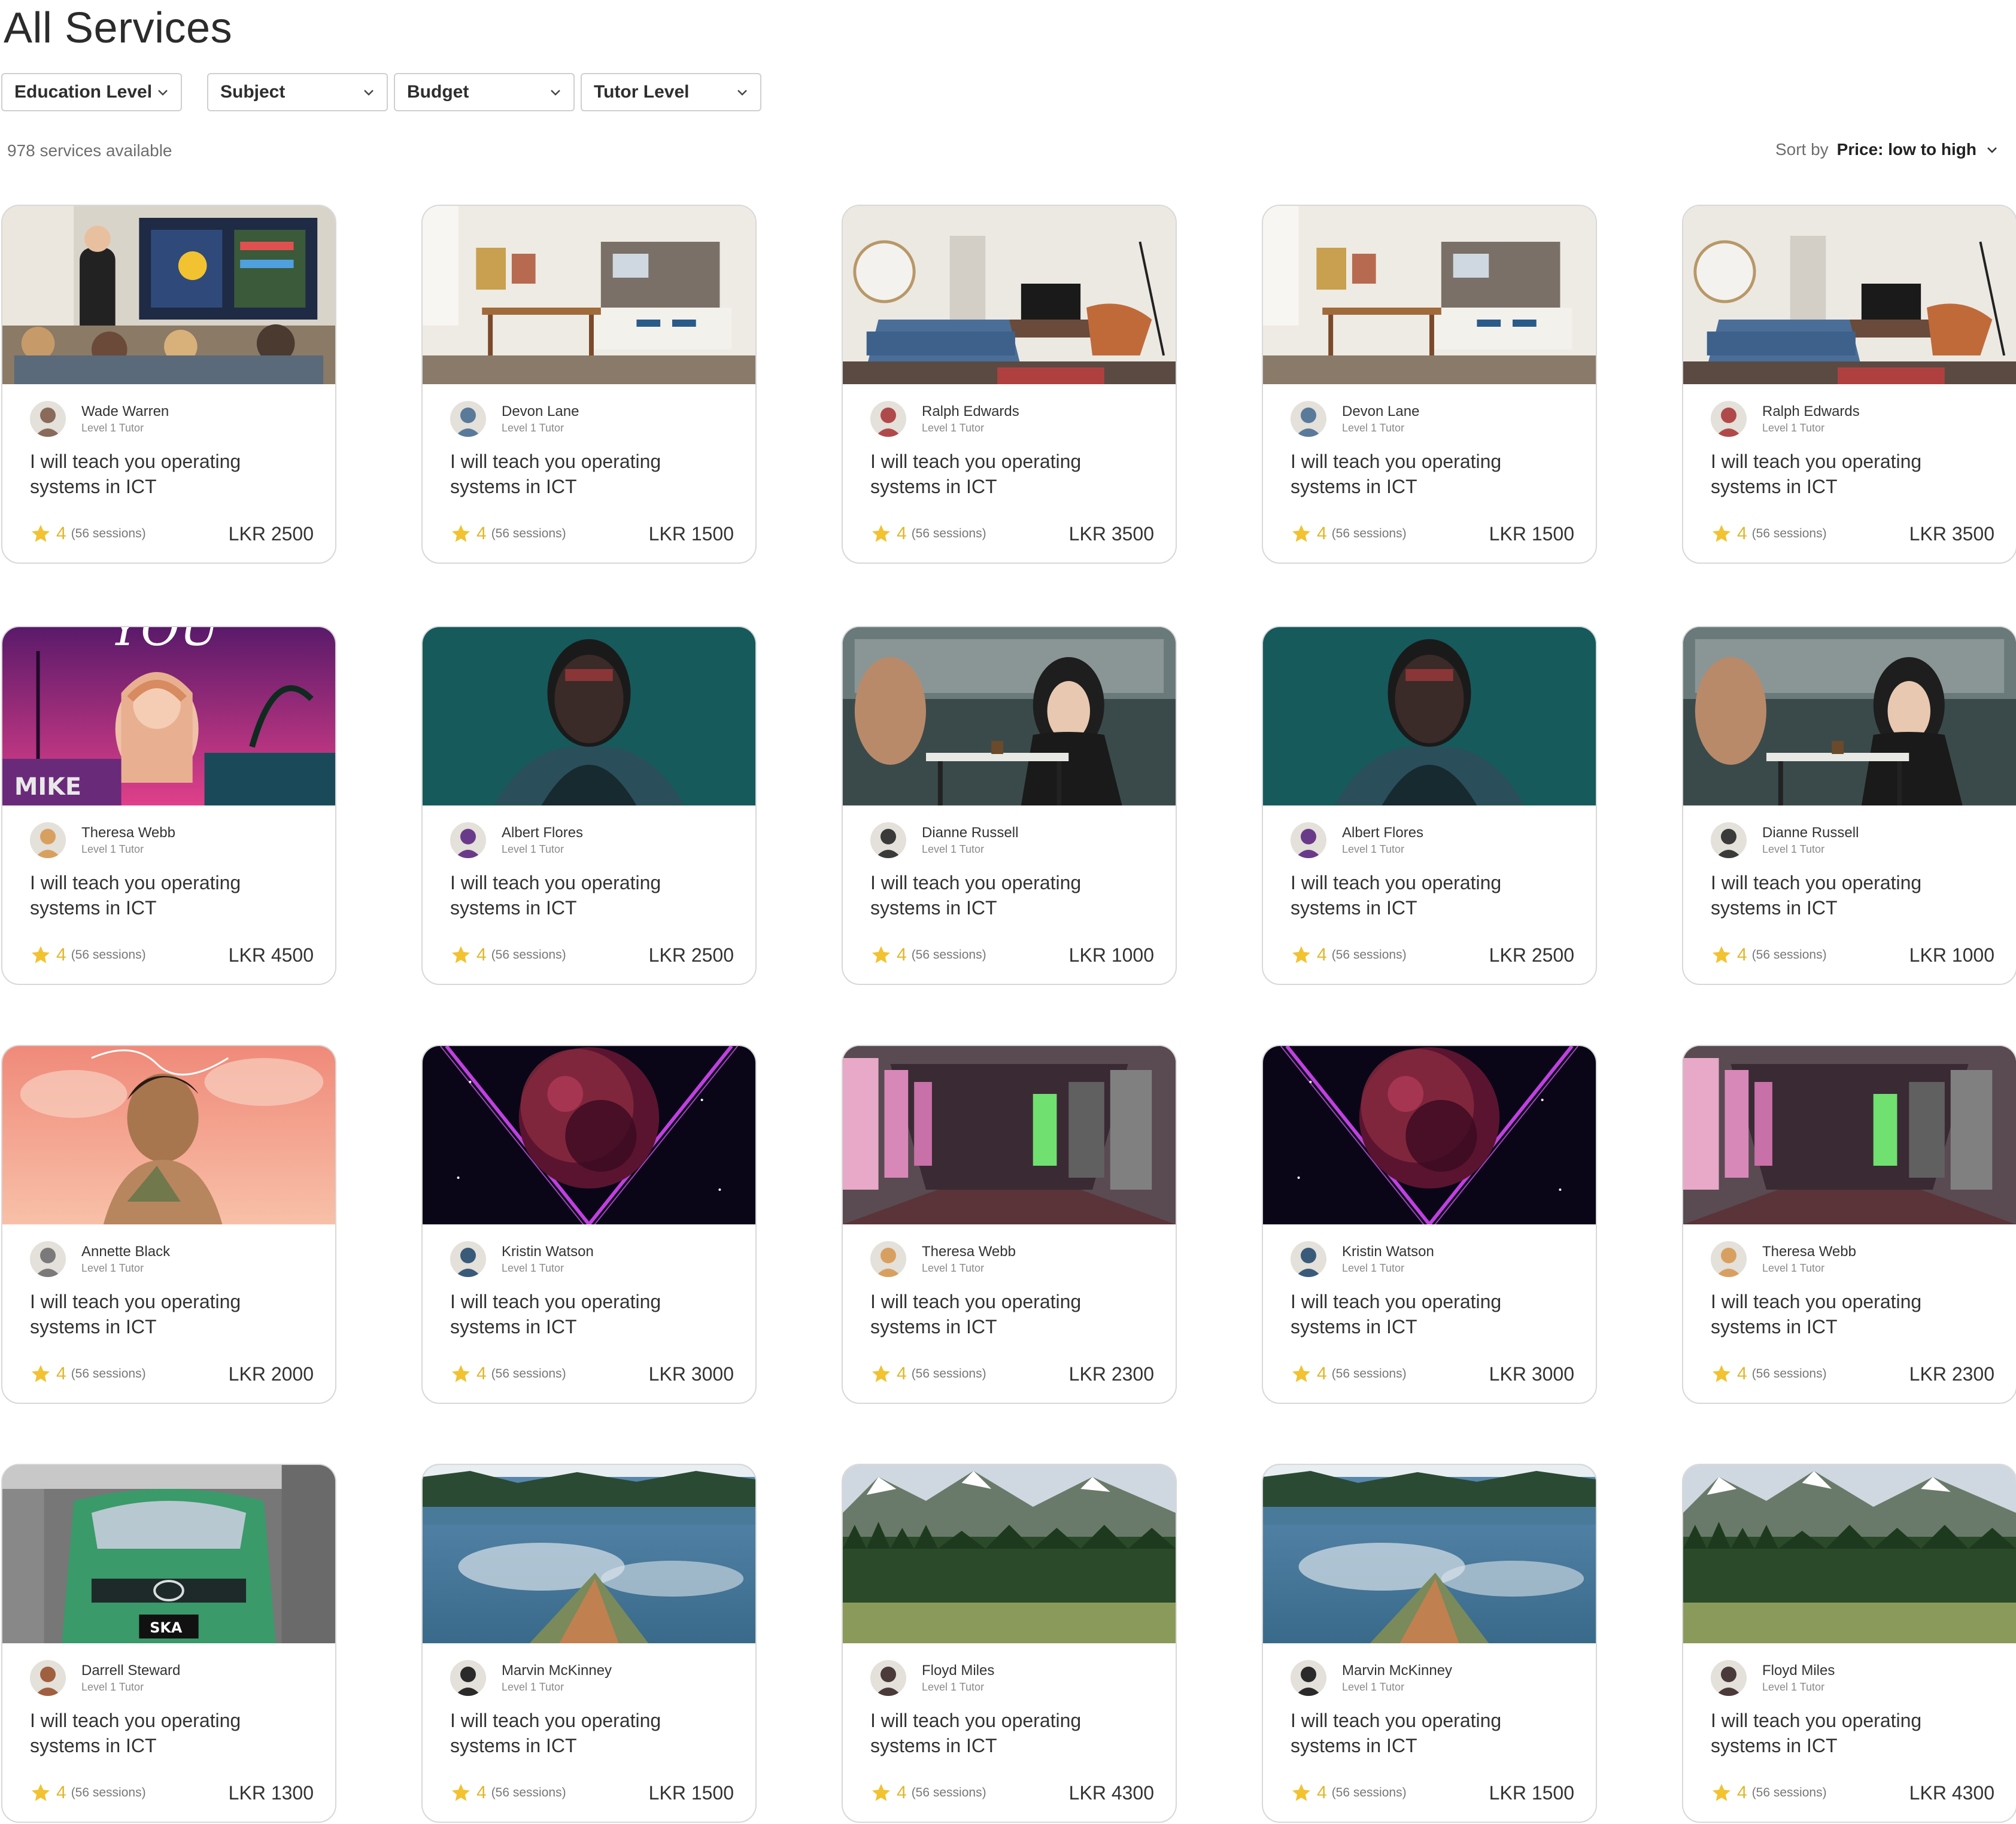  I want to click on budget-filter: Budget, so click(484, 92).